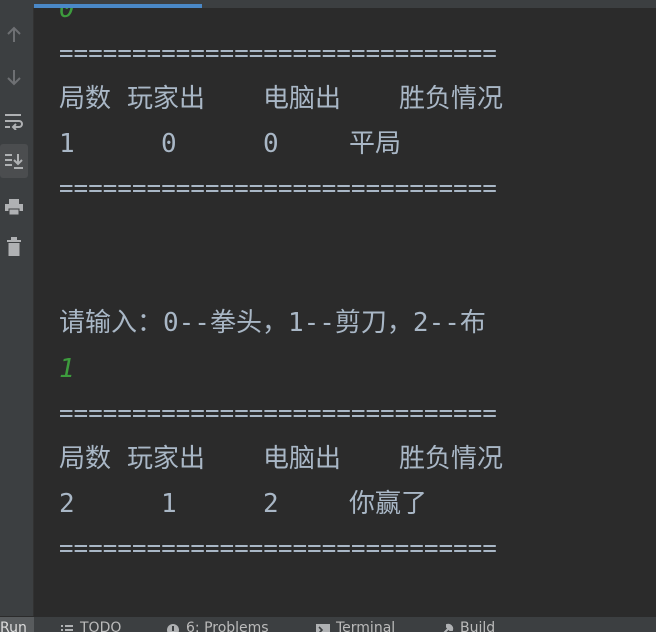  Describe the element at coordinates (14, 161) in the screenshot. I see `scroll-to-end-icon` at that location.